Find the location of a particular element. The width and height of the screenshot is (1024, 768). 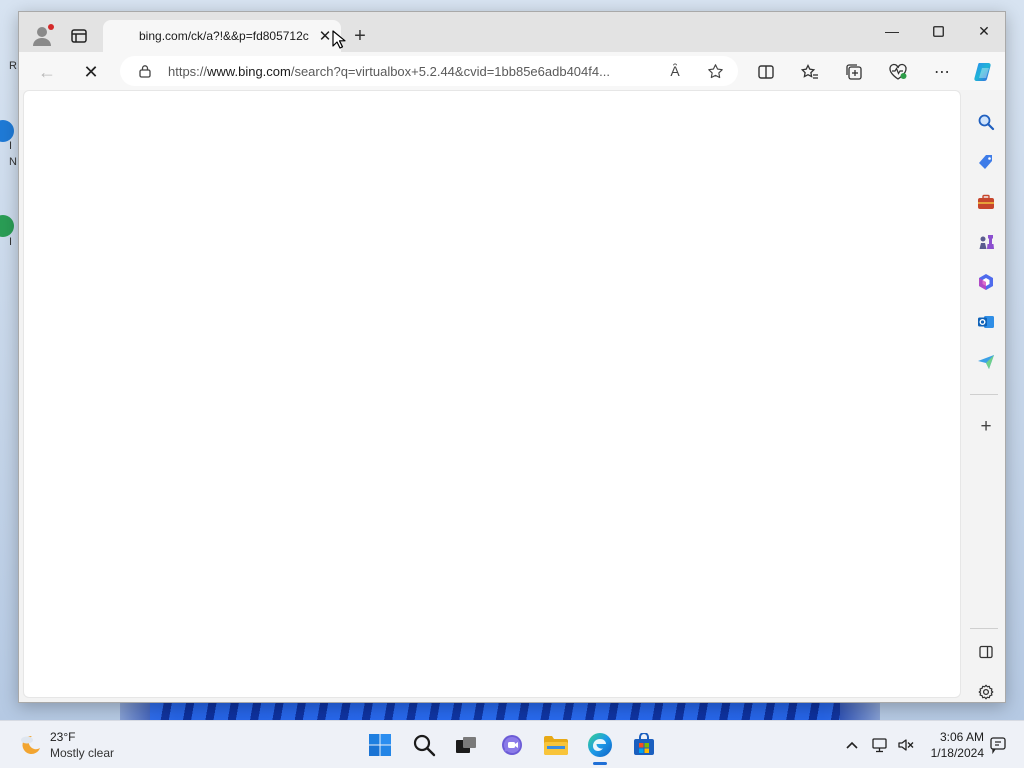

taskbar: 23°F Mostly clear 3:06 AM 1/18/2024 is located at coordinates (512, 744).